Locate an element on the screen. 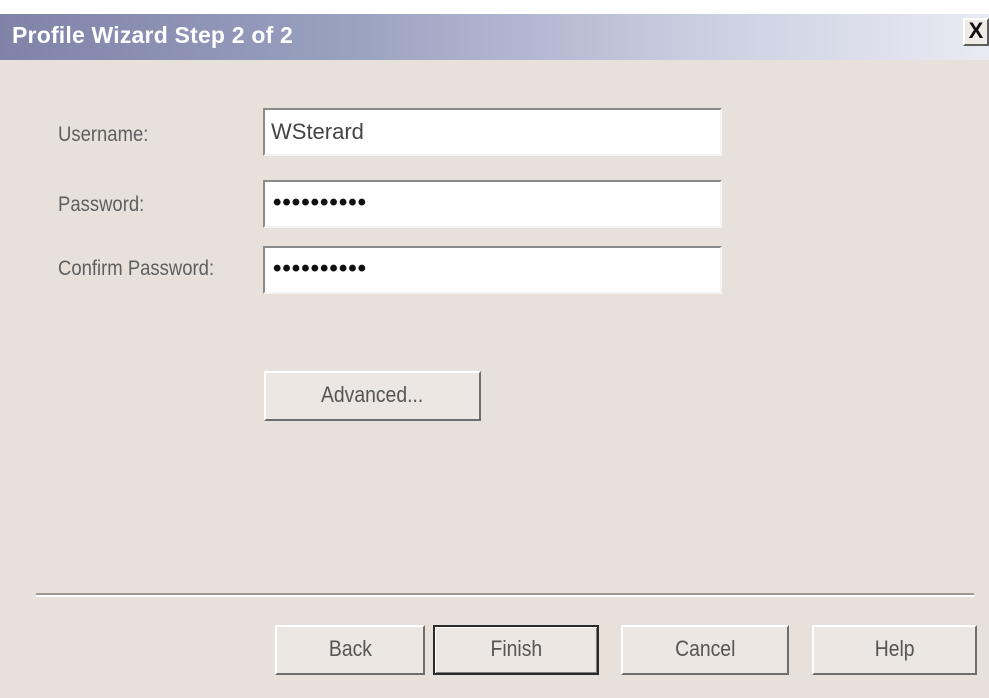 The image size is (989, 698). username-input is located at coordinates (492, 132).